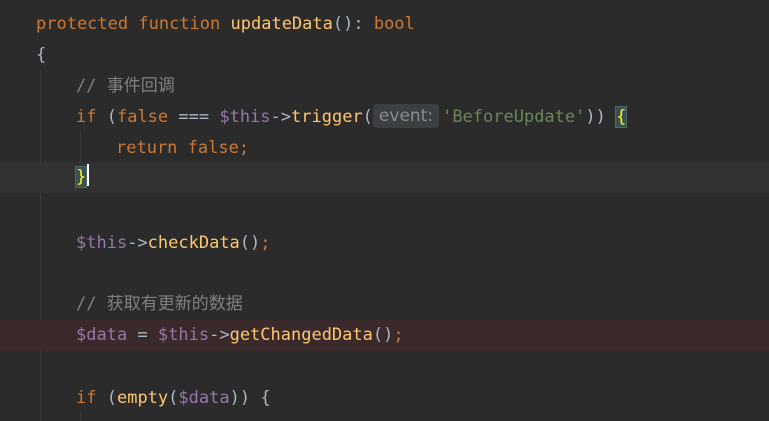 This screenshot has height=421, width=769. I want to click on code-line-1: protected function updateData(): bool, so click(384, 24).